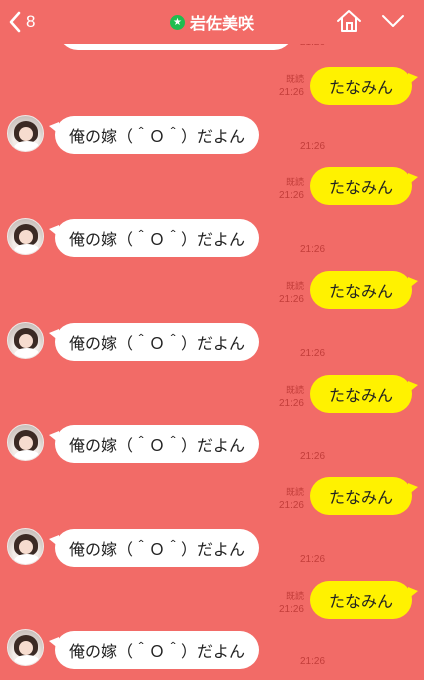 The height and width of the screenshot is (680, 424). Describe the element at coordinates (31, 21) in the screenshot. I see `unread-count: 8` at that location.